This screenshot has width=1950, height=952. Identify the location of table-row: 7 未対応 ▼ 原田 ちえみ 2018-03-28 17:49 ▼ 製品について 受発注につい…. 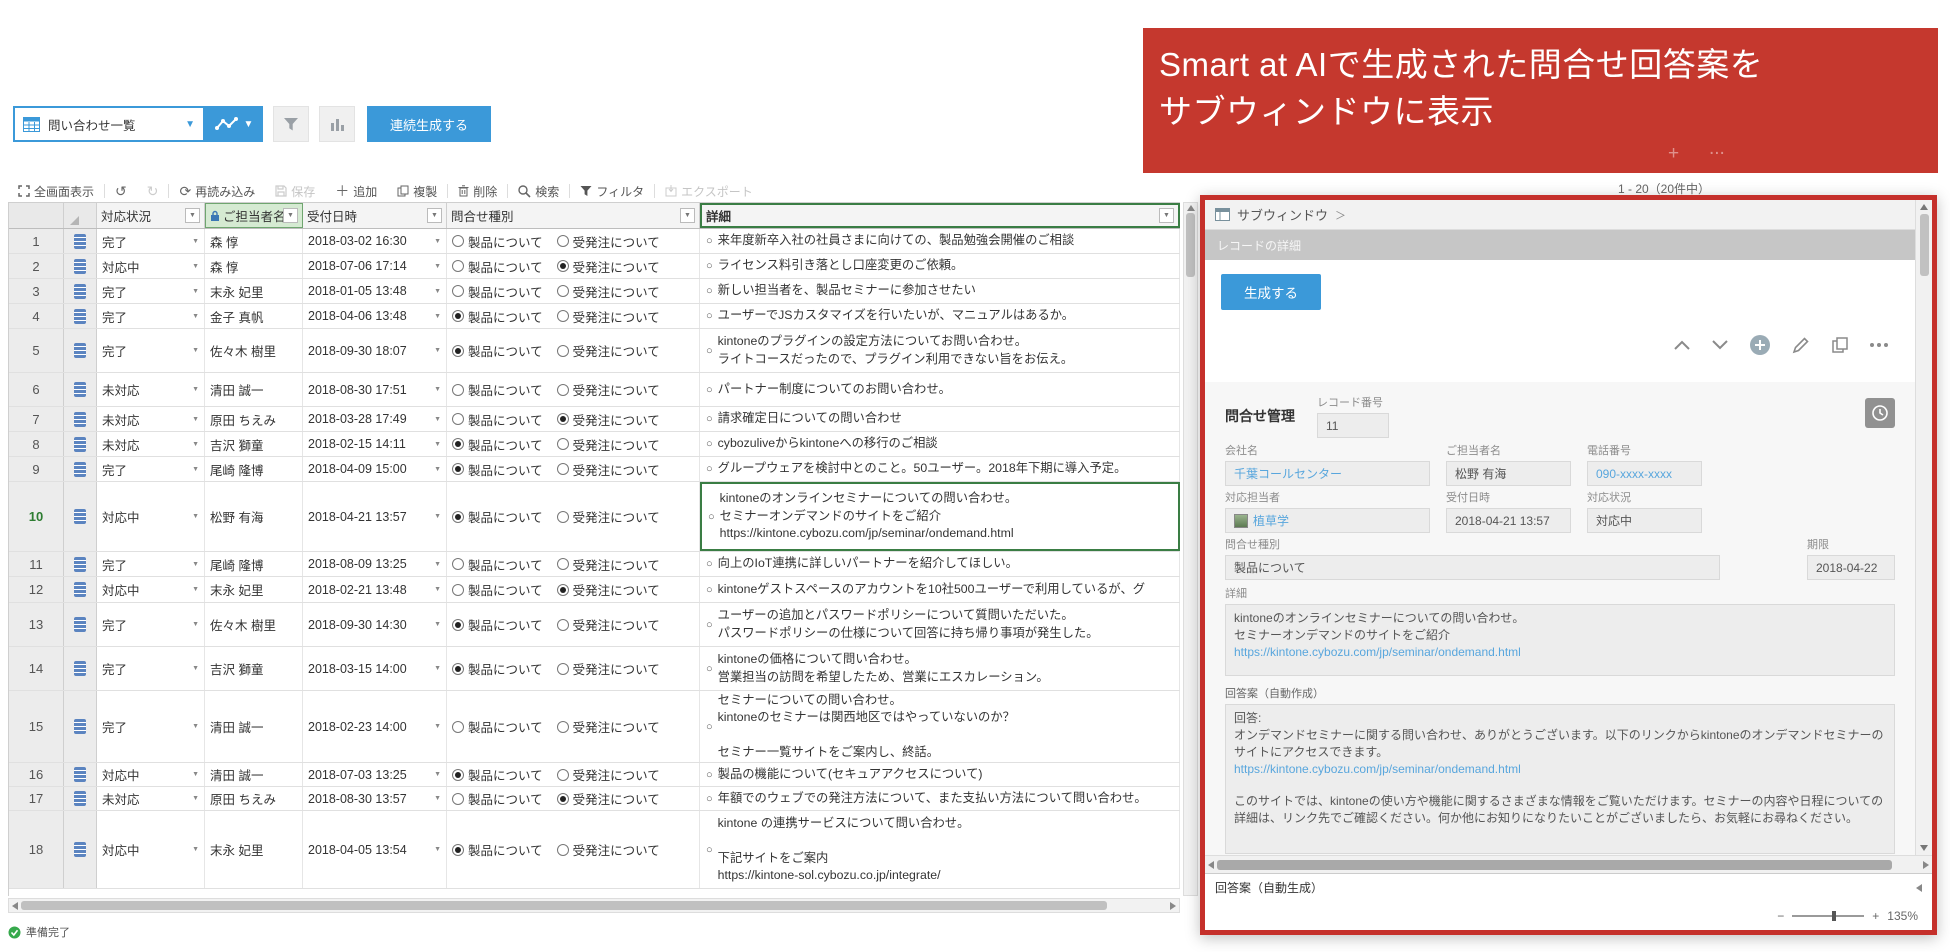
(594, 419).